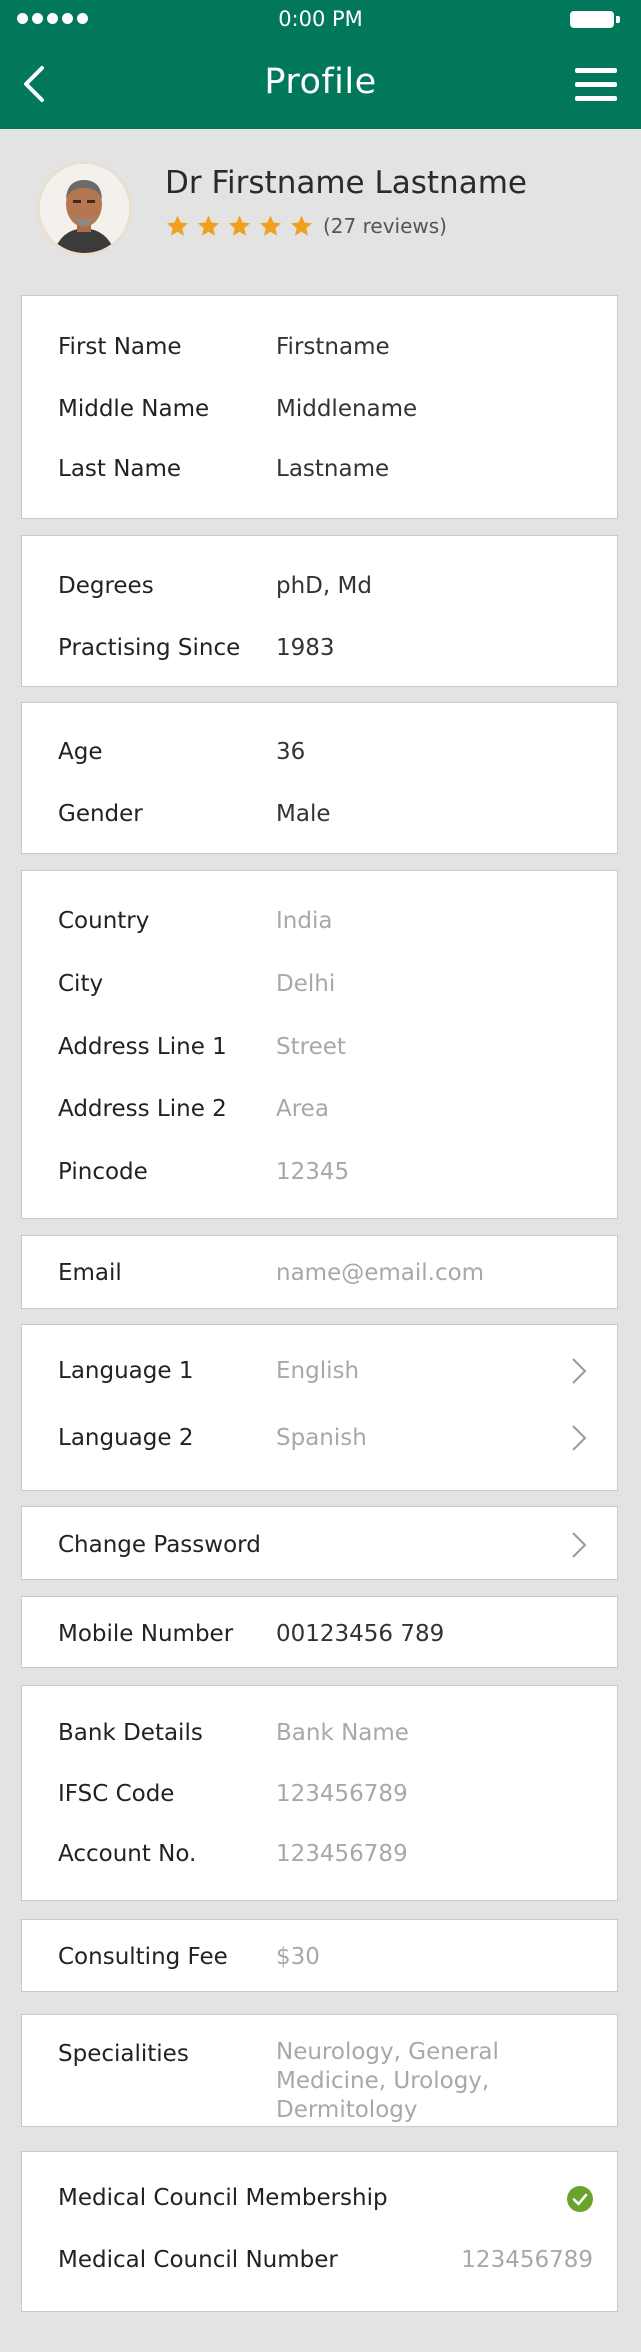  I want to click on battery-icon, so click(595, 19).